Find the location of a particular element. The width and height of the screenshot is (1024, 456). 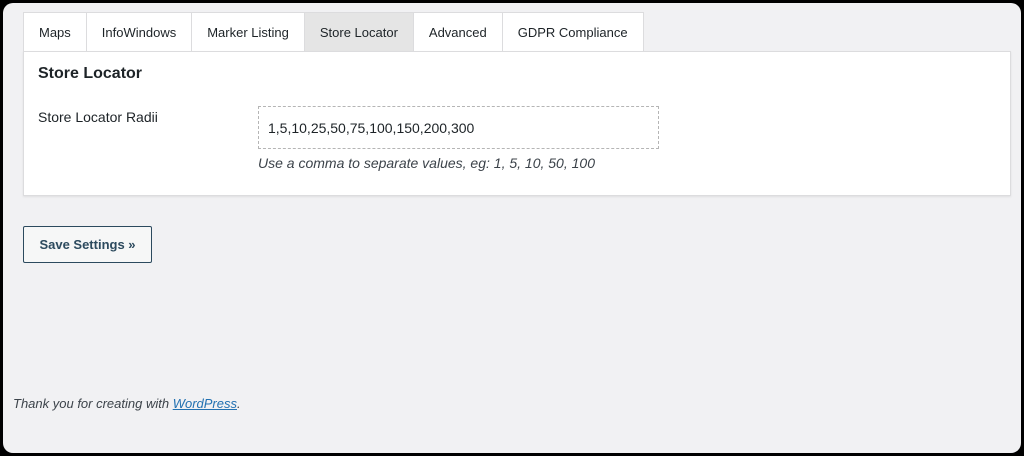

footer-suffix: . is located at coordinates (239, 403).